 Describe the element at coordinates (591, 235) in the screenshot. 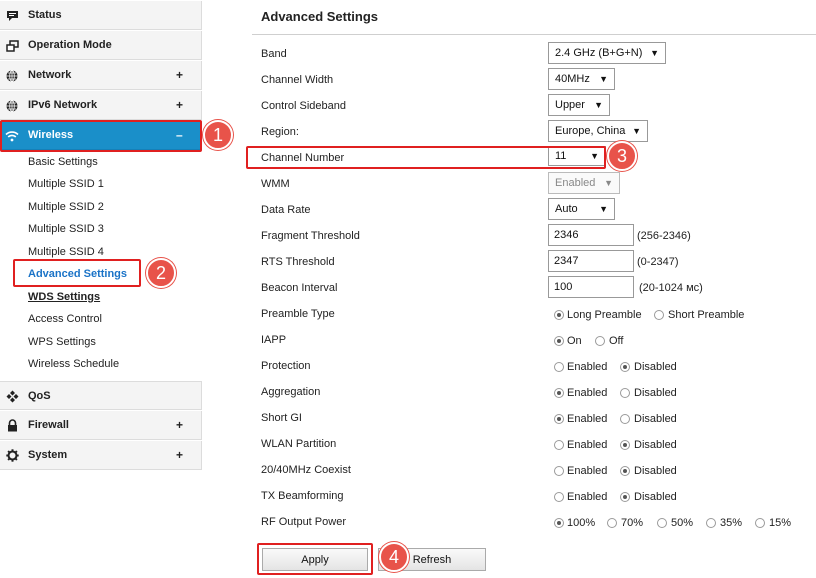

I see `fragment-threshold-input: 2346` at that location.